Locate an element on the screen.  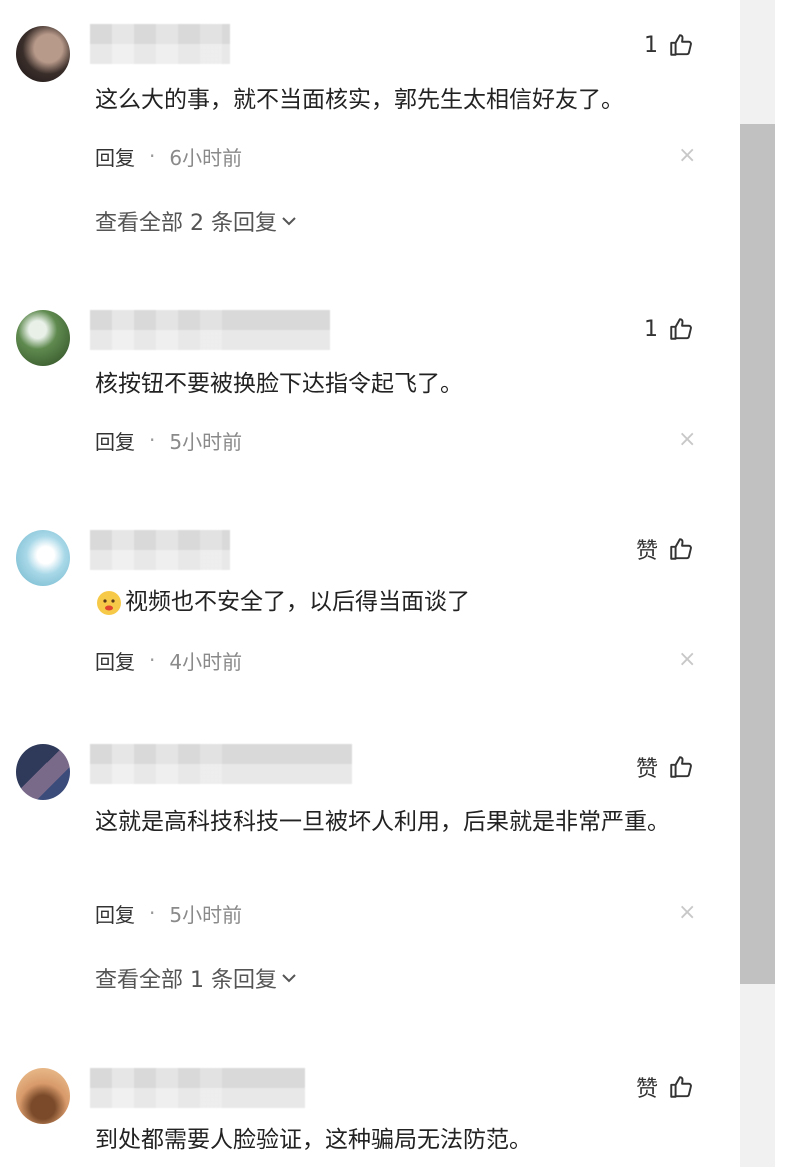
page-margin is located at coordinates (792, 583).